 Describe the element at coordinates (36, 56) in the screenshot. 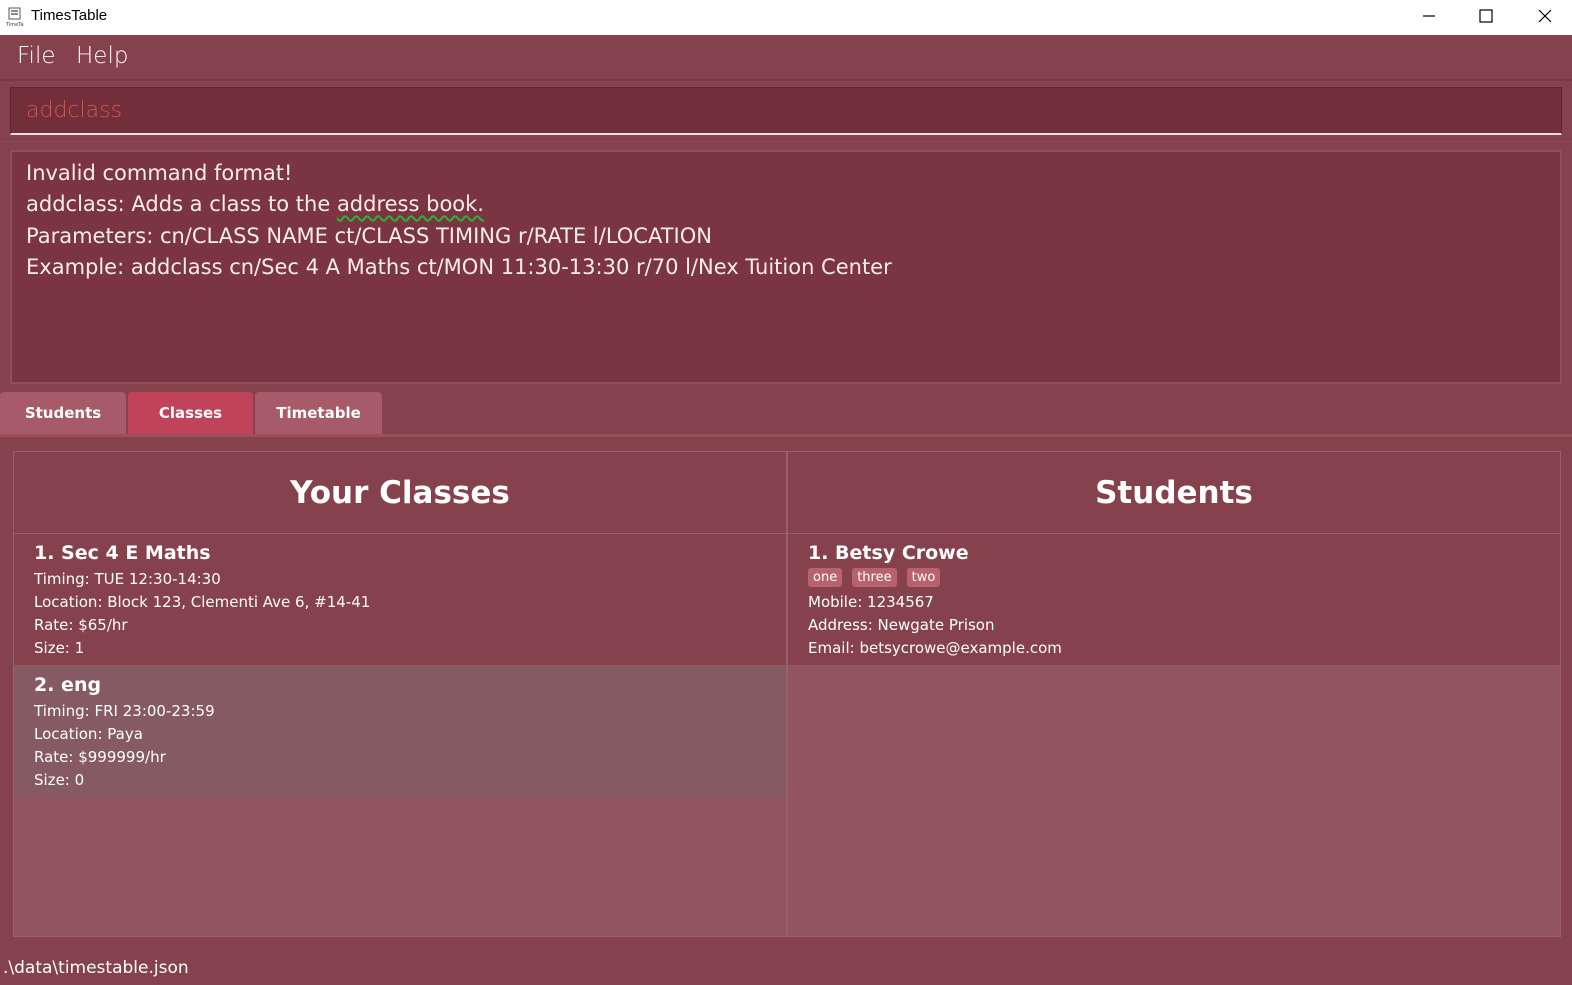

I see `menu-file: File` at that location.